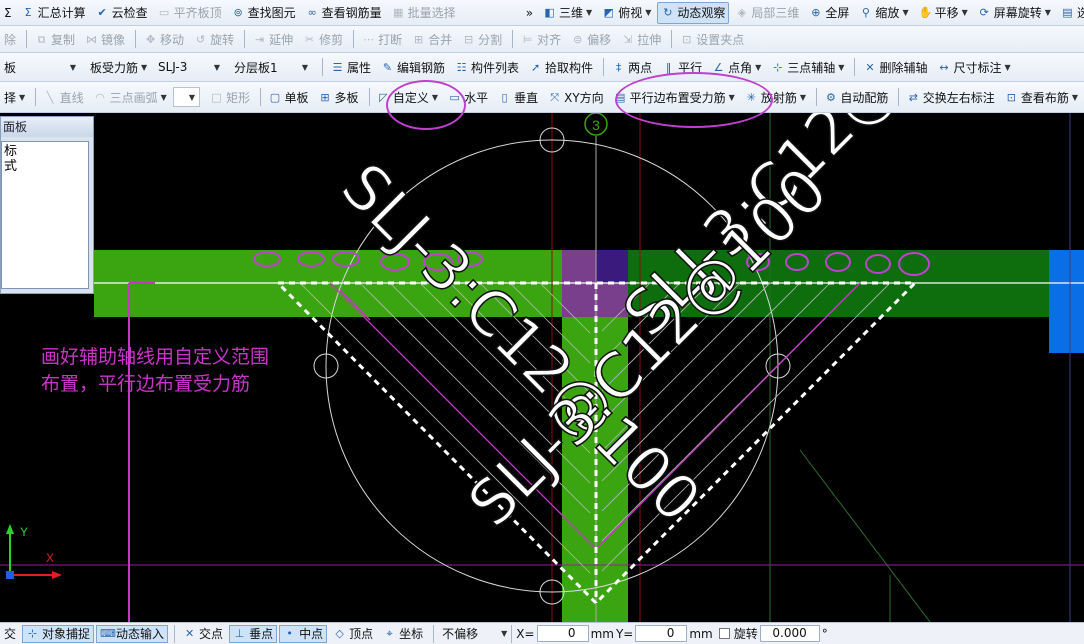  I want to click on view-button-select: ▤ 选择, so click(1070, 13).